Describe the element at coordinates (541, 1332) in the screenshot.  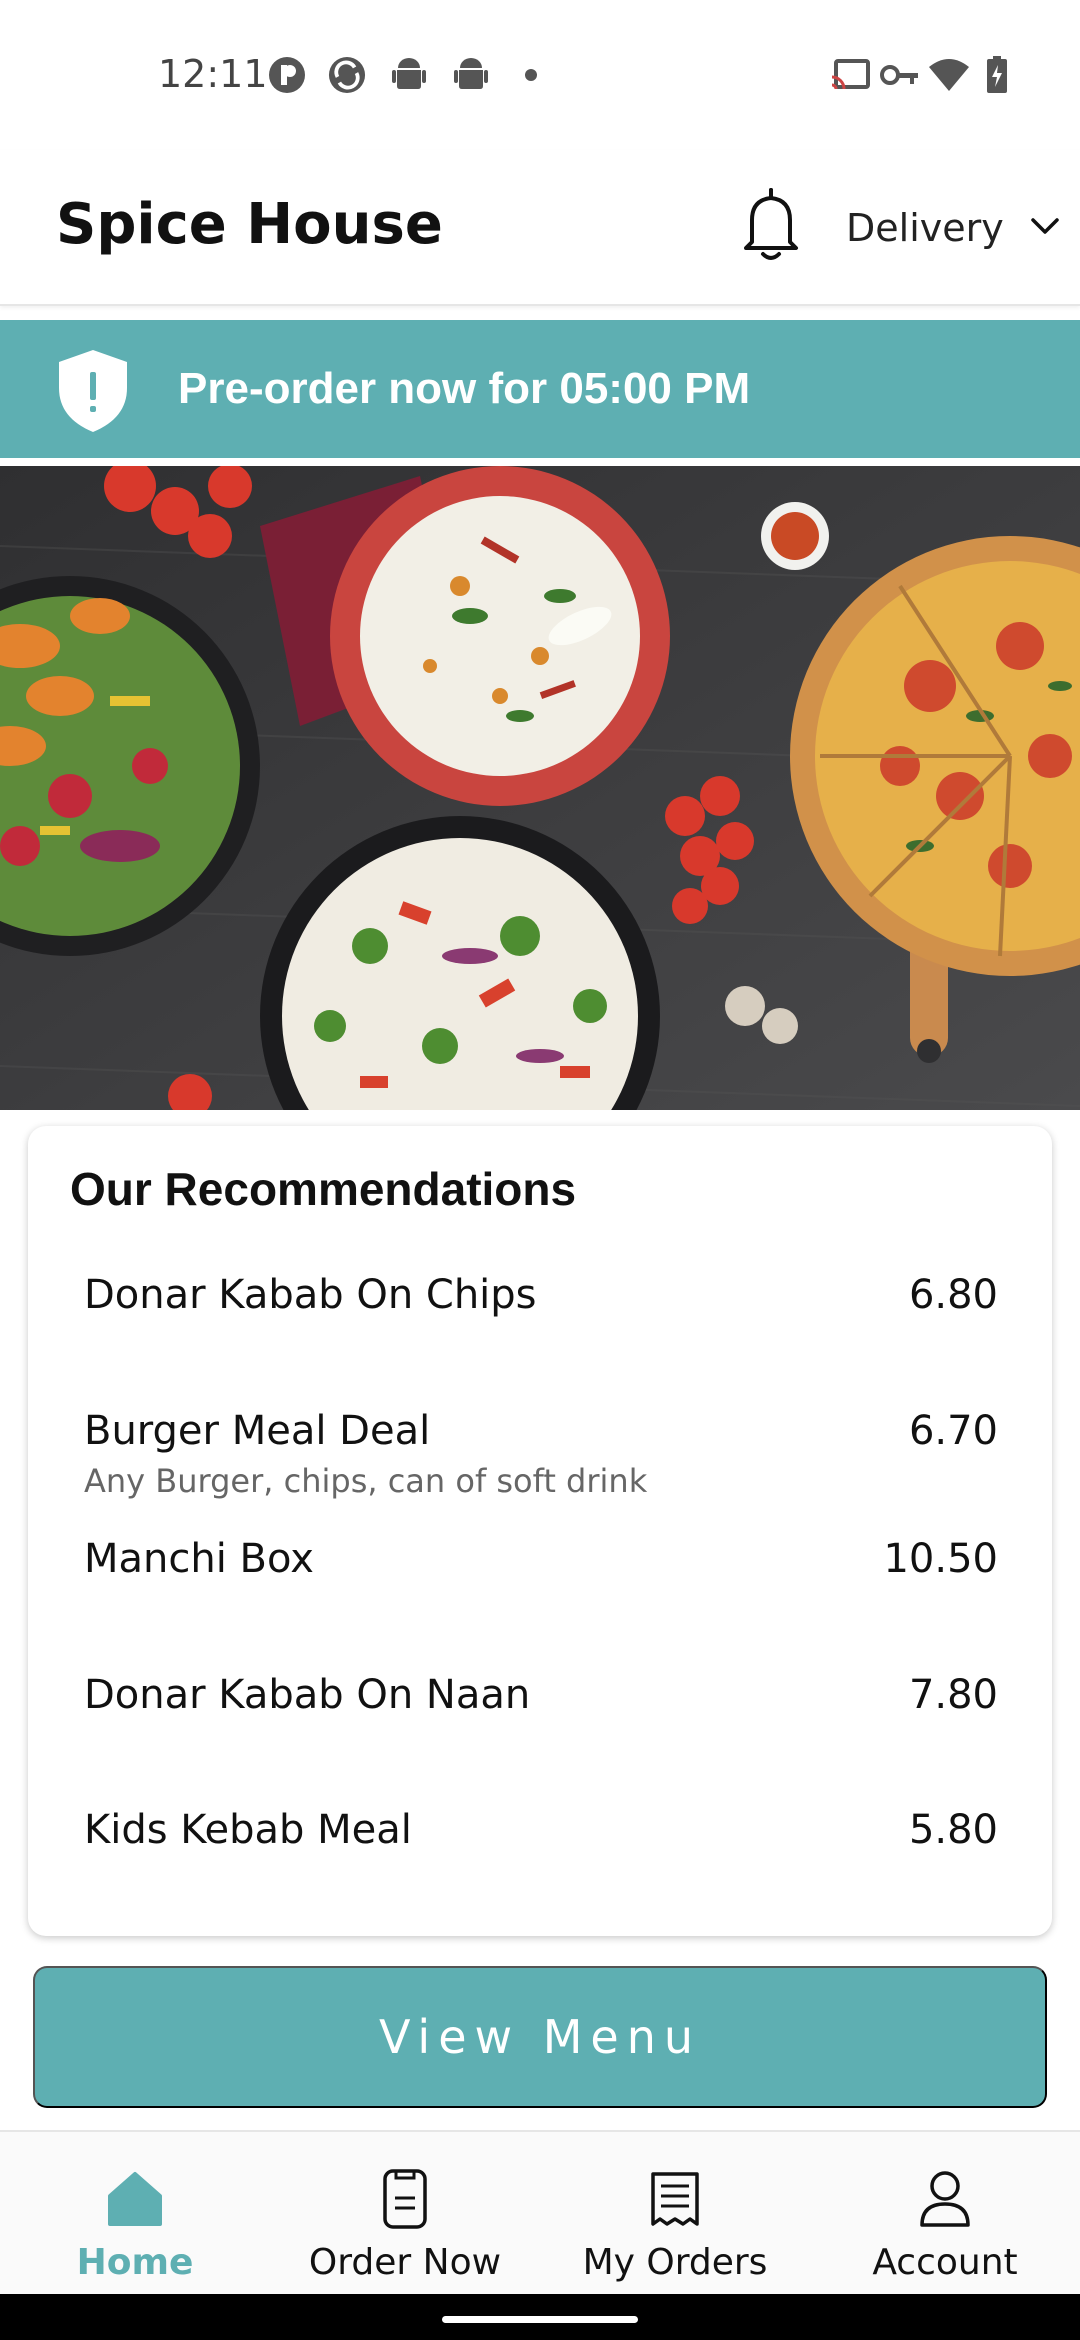
I see `recommendation-item: Donar Kabab On Chips 6.80` at that location.